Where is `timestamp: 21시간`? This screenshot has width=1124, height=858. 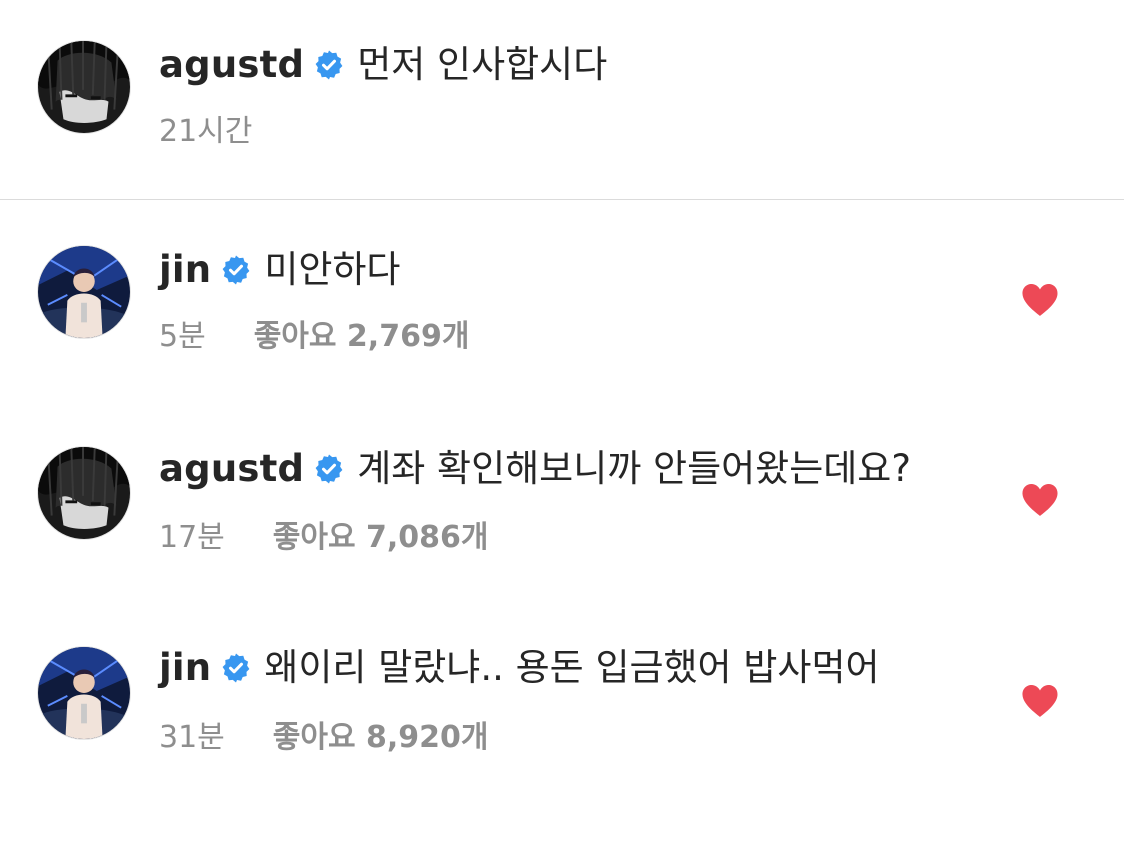
timestamp: 21시간 is located at coordinates (205, 132).